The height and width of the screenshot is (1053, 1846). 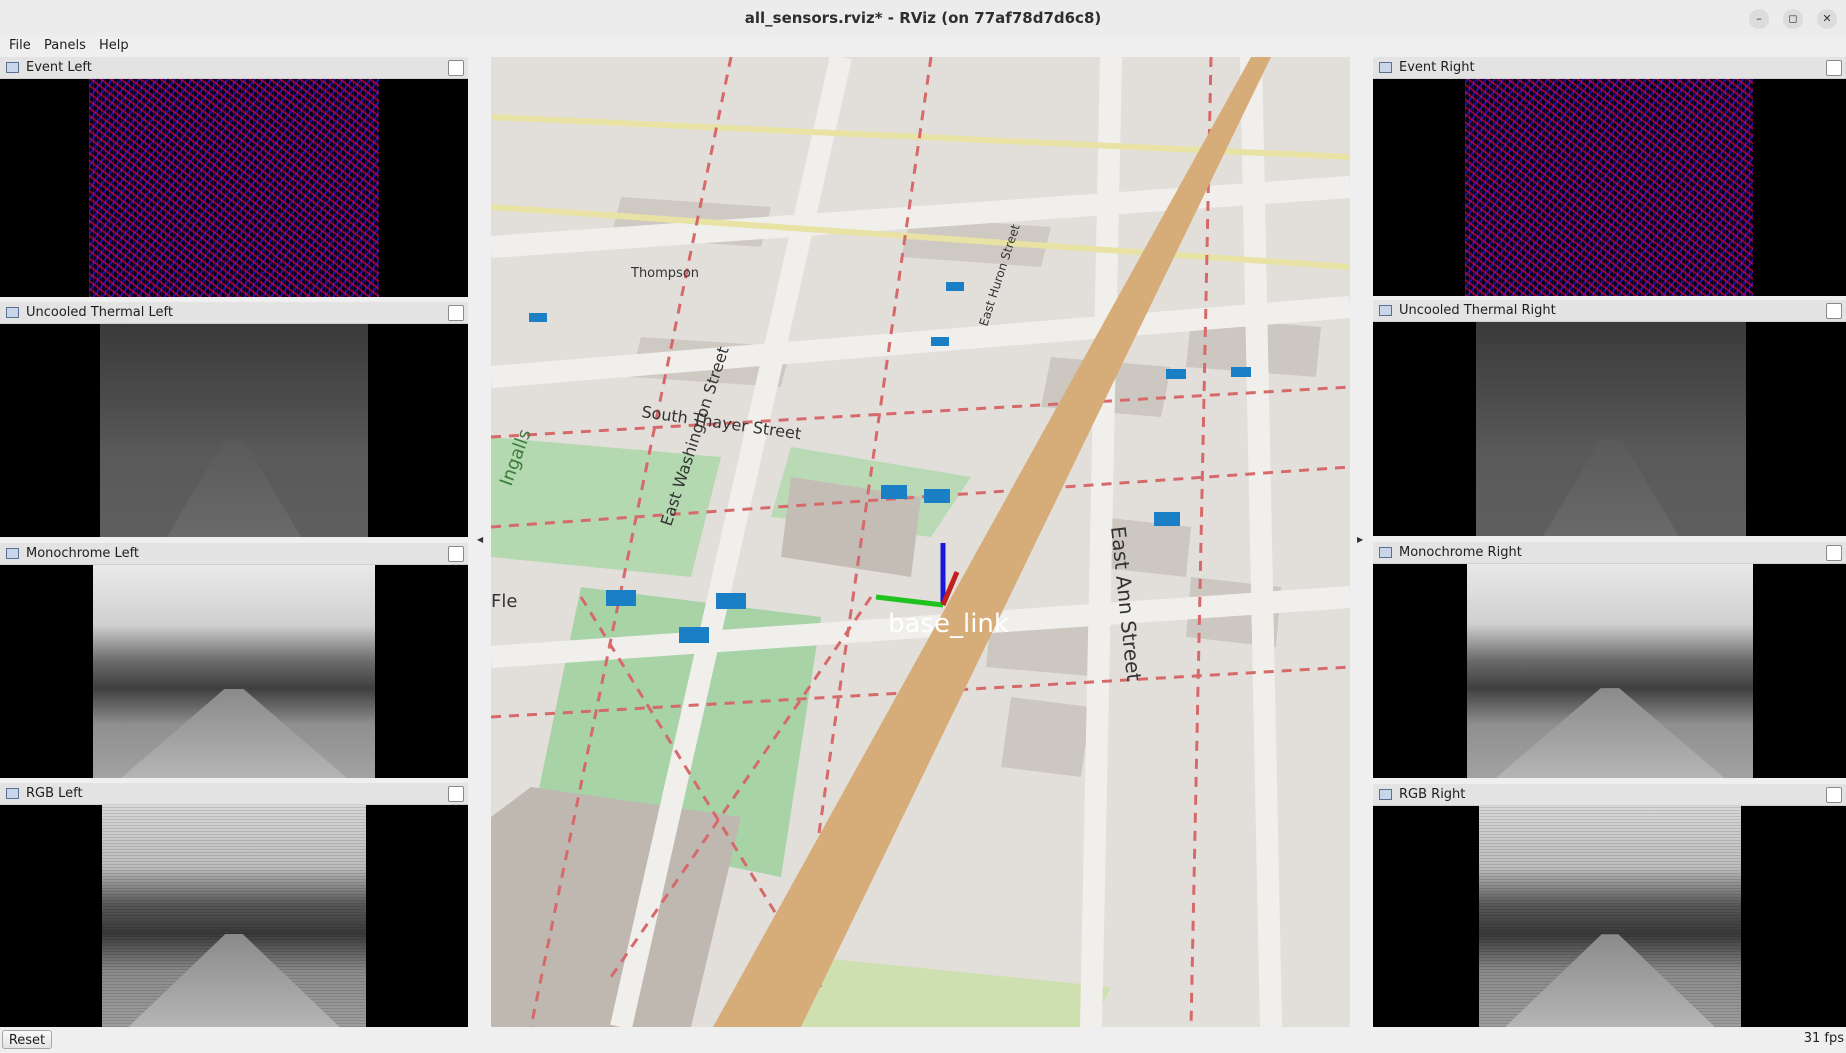 I want to click on menu-help: Help, so click(x=114, y=45).